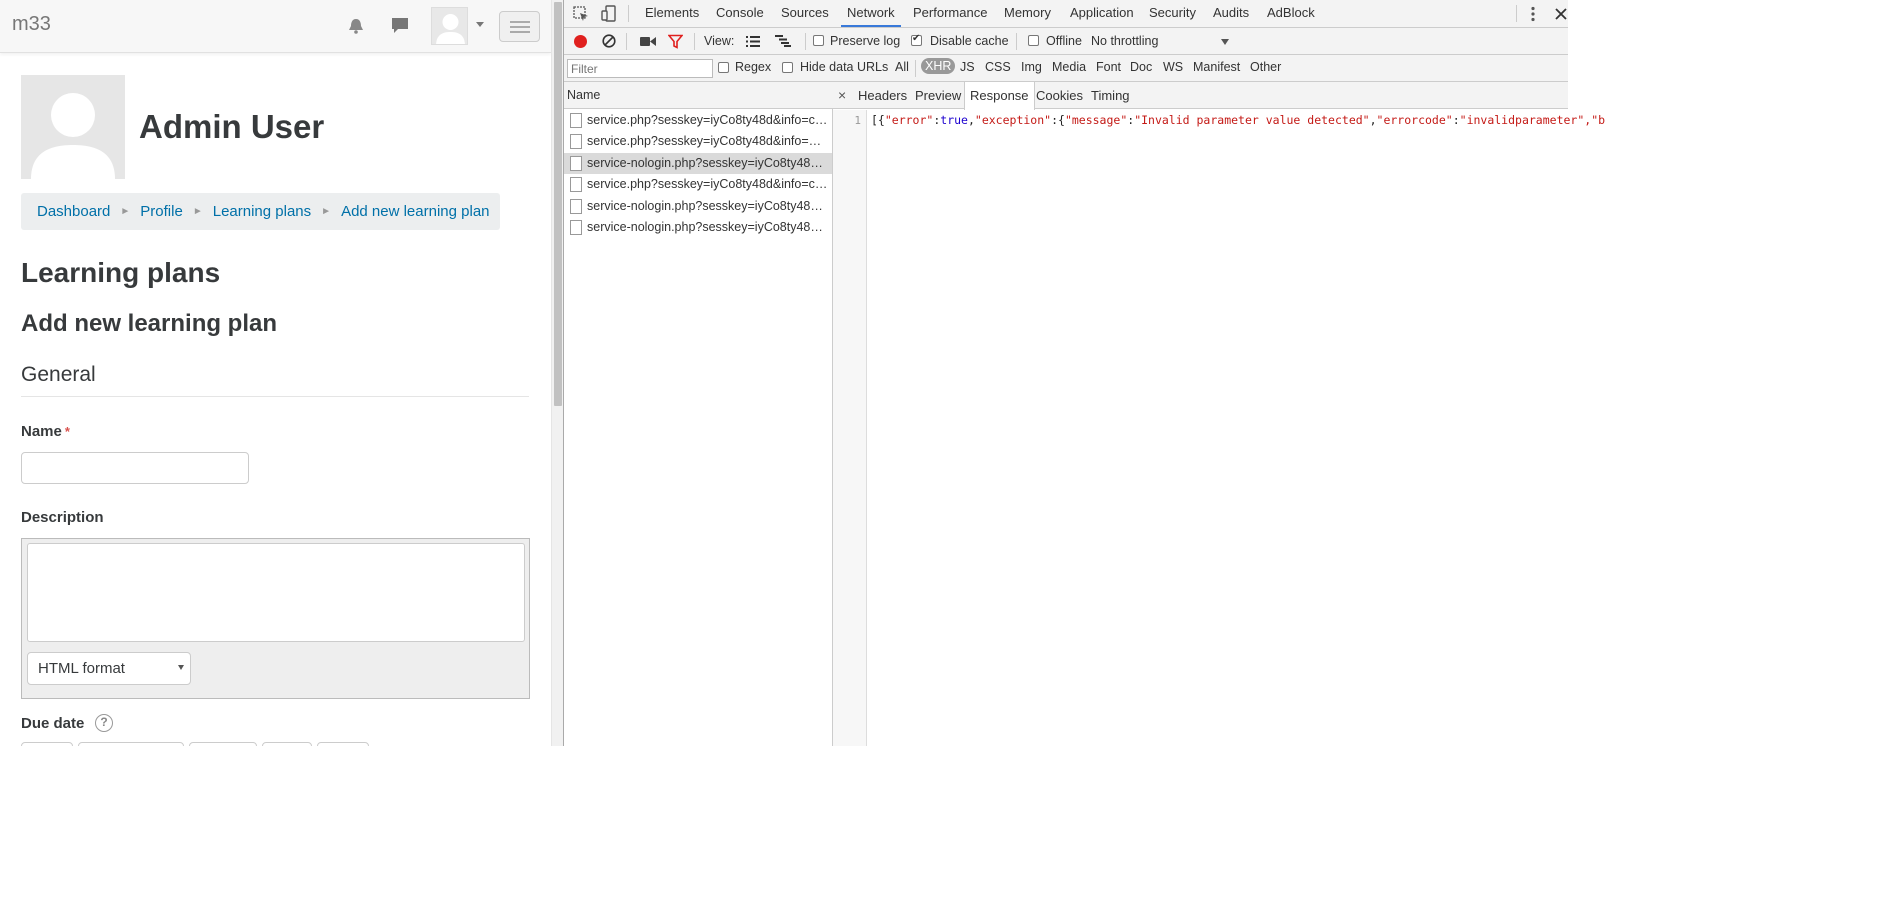 Image resolution: width=1898 pixels, height=903 pixels. Describe the element at coordinates (1013, 120) in the screenshot. I see `json-key: "exception"` at that location.